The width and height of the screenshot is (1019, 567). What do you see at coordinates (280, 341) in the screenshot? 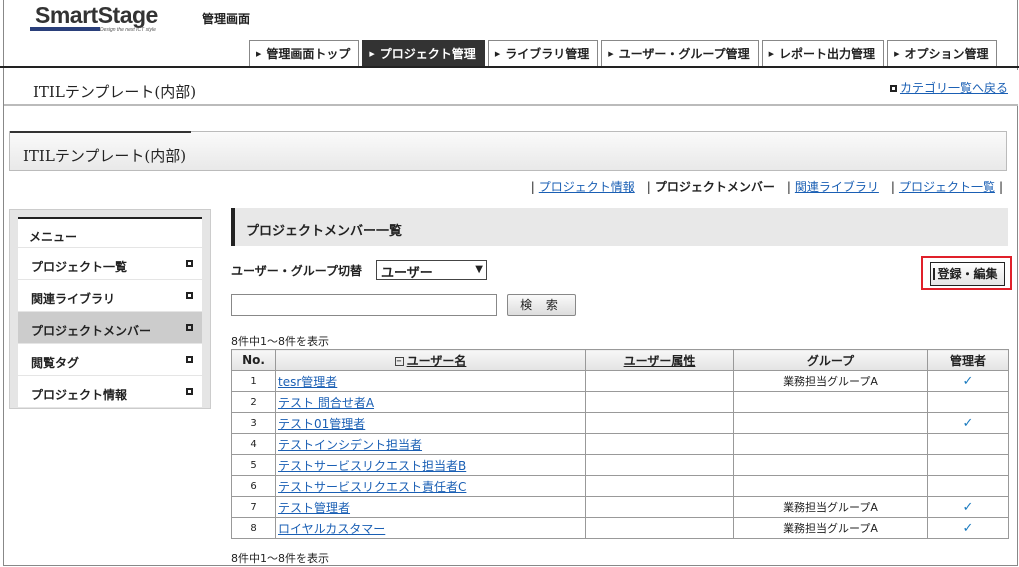
I see `result-count-top: 8件中1～8件を表示` at bounding box center [280, 341].